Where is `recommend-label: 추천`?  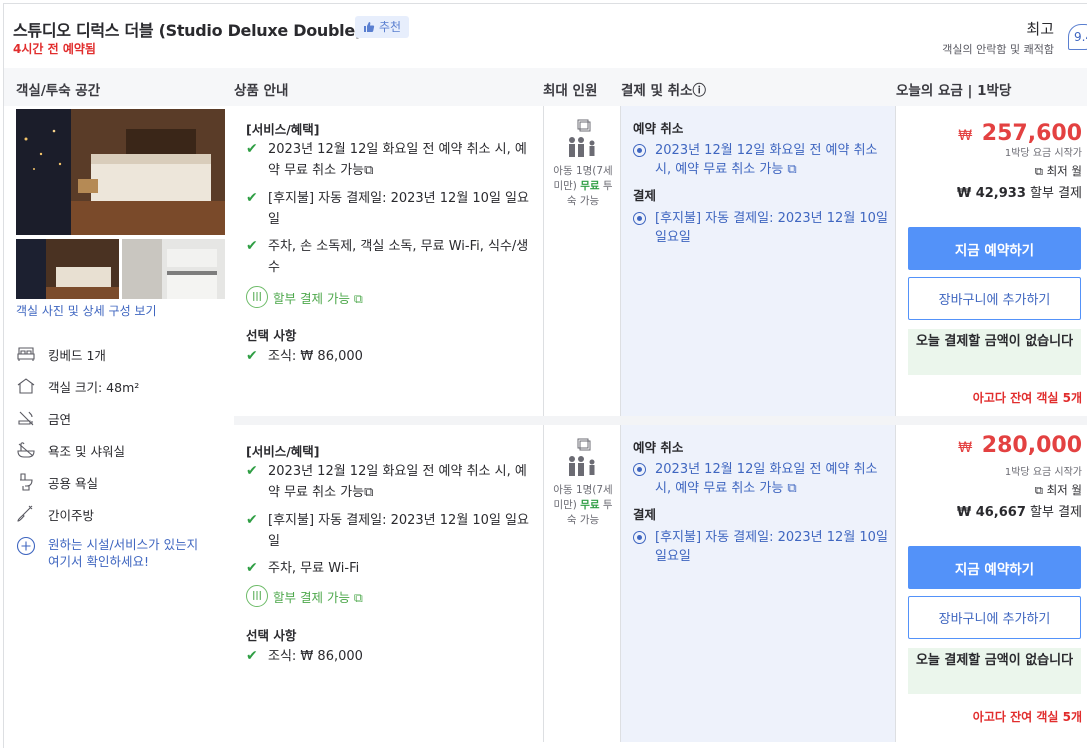
recommend-label: 추천 is located at coordinates (390, 27).